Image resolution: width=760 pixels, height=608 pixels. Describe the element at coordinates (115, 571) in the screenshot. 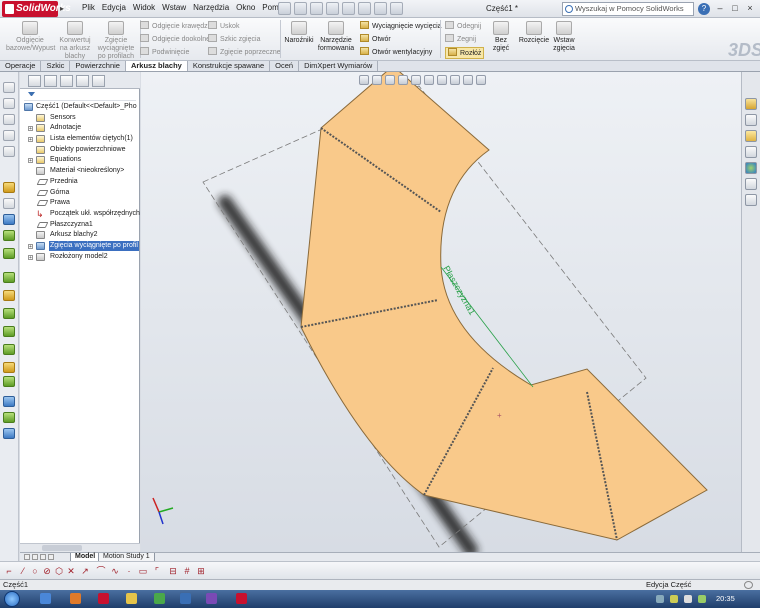

I see `spline-icon: ∿` at that location.